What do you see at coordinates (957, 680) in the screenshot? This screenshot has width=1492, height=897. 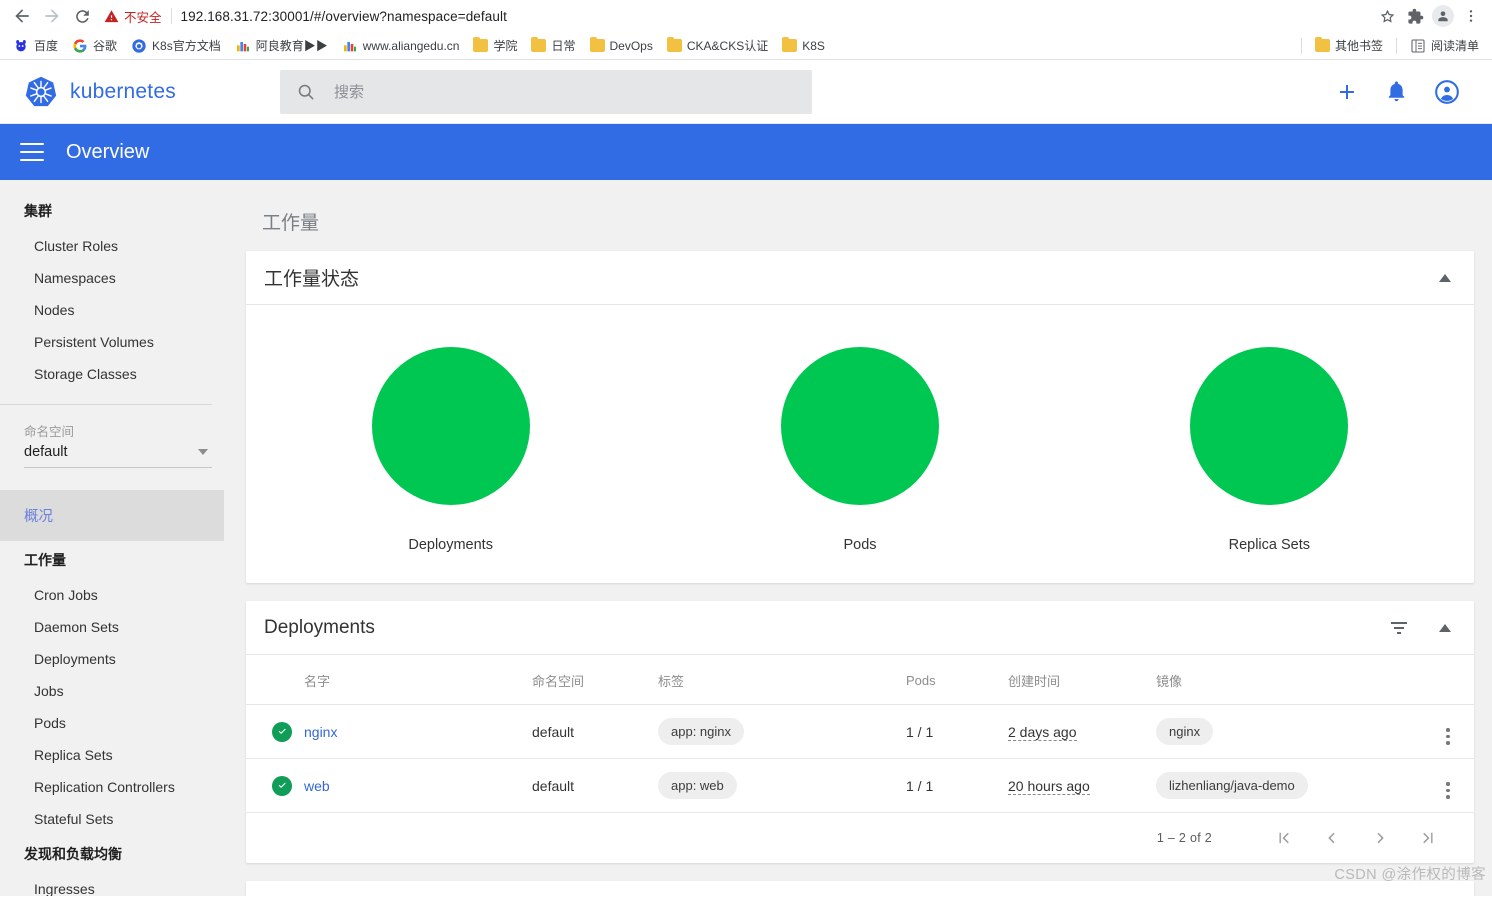 I see `column-pods: Pods` at bounding box center [957, 680].